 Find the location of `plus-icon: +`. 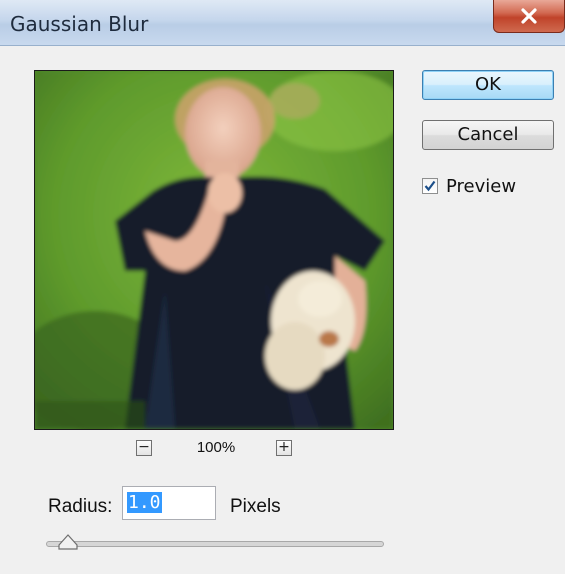

plus-icon: + is located at coordinates (284, 447).